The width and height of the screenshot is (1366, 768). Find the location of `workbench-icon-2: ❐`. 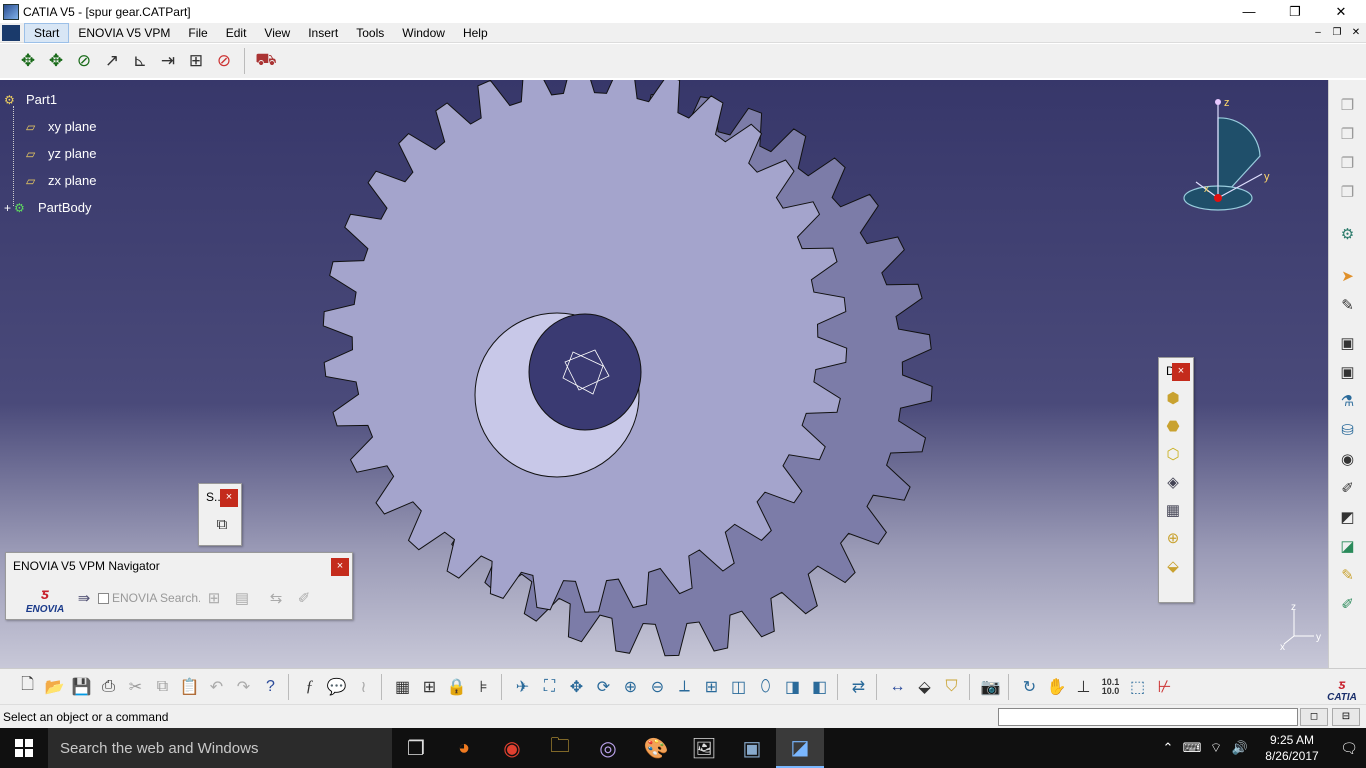

workbench-icon-2: ❐ is located at coordinates (1348, 133).